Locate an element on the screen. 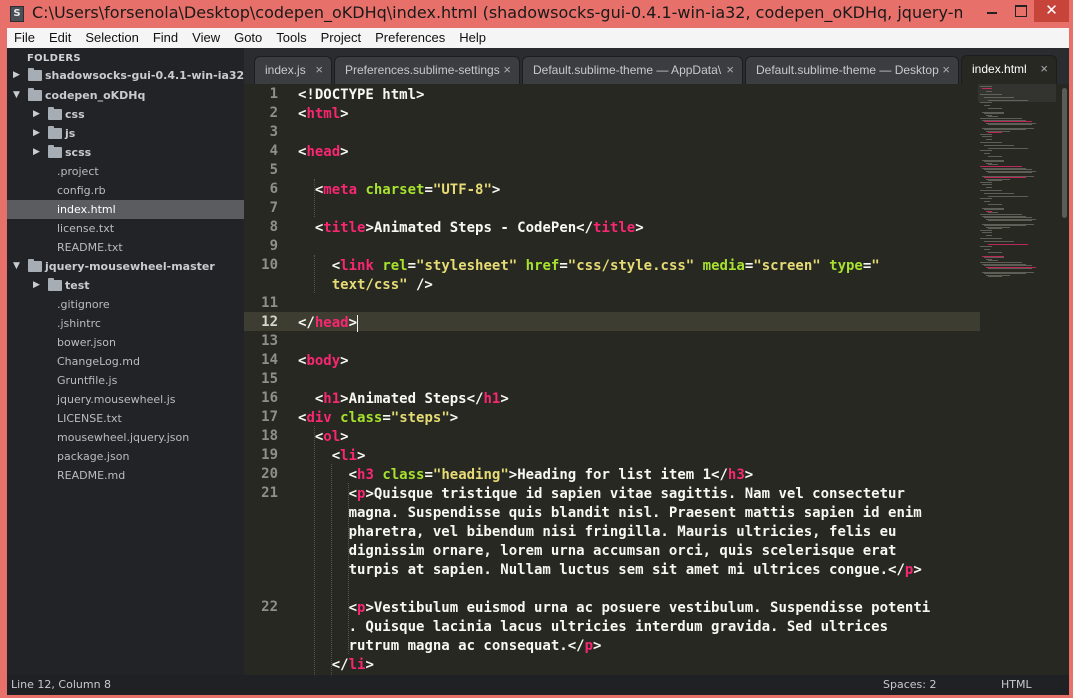  maximize-button is located at coordinates (1020, 11).